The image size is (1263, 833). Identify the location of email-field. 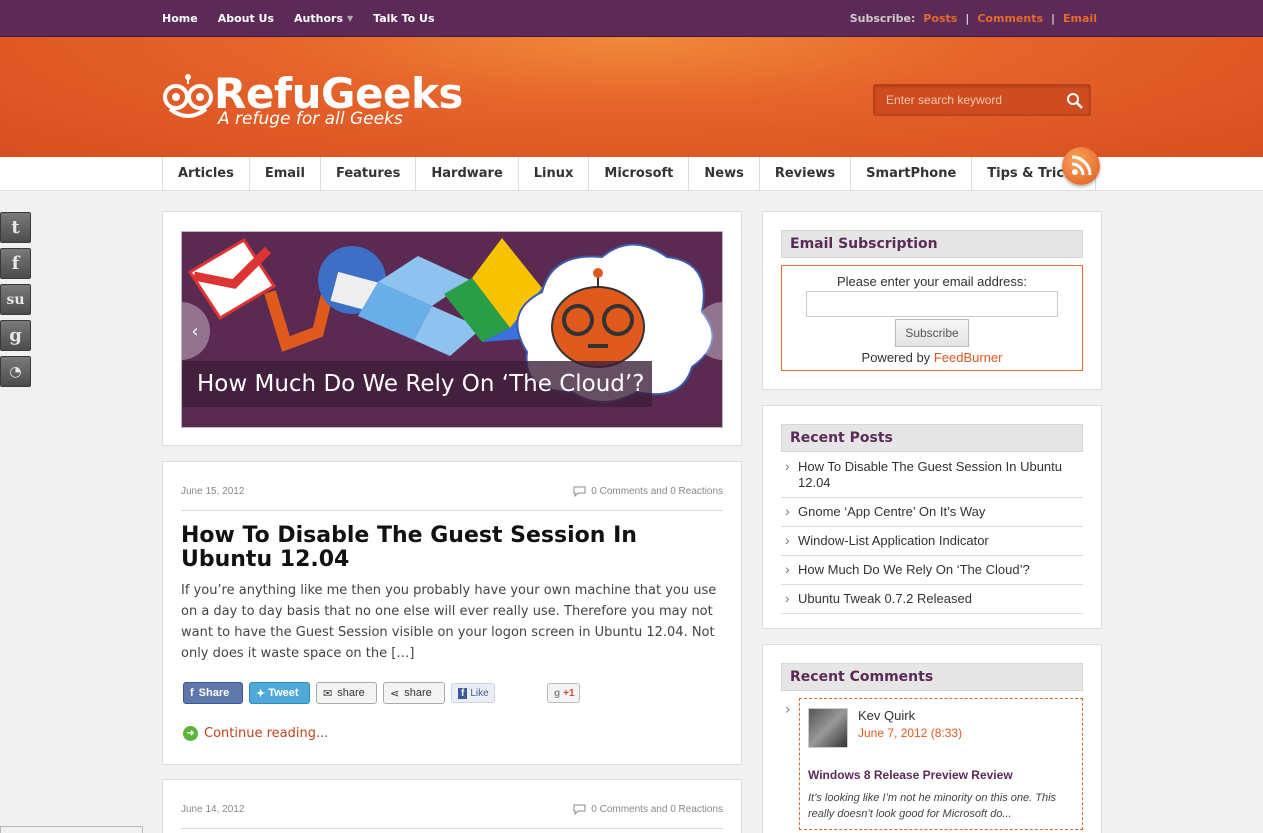
(932, 304).